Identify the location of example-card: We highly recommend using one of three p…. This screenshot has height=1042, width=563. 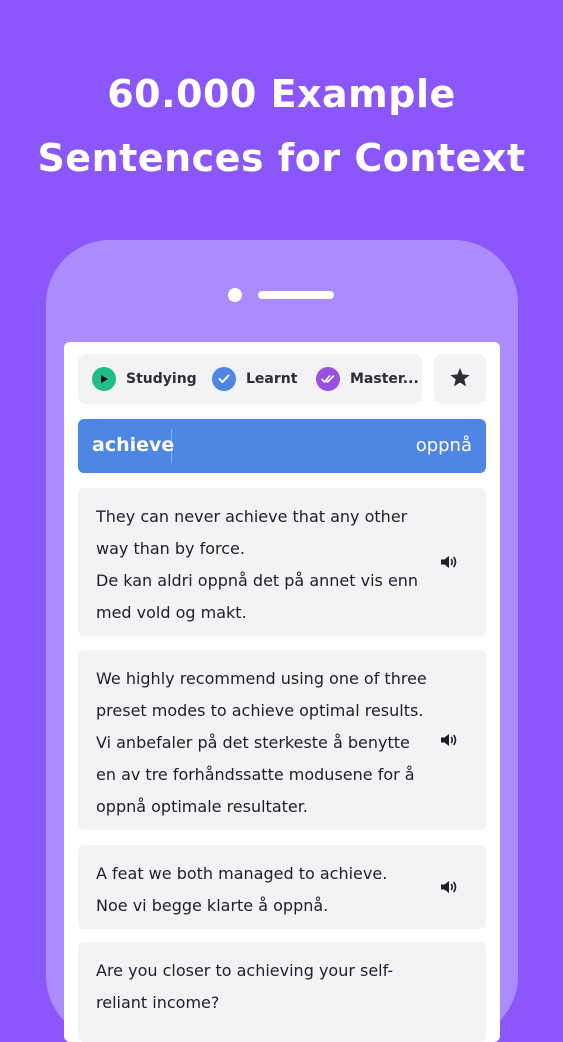
(282, 740).